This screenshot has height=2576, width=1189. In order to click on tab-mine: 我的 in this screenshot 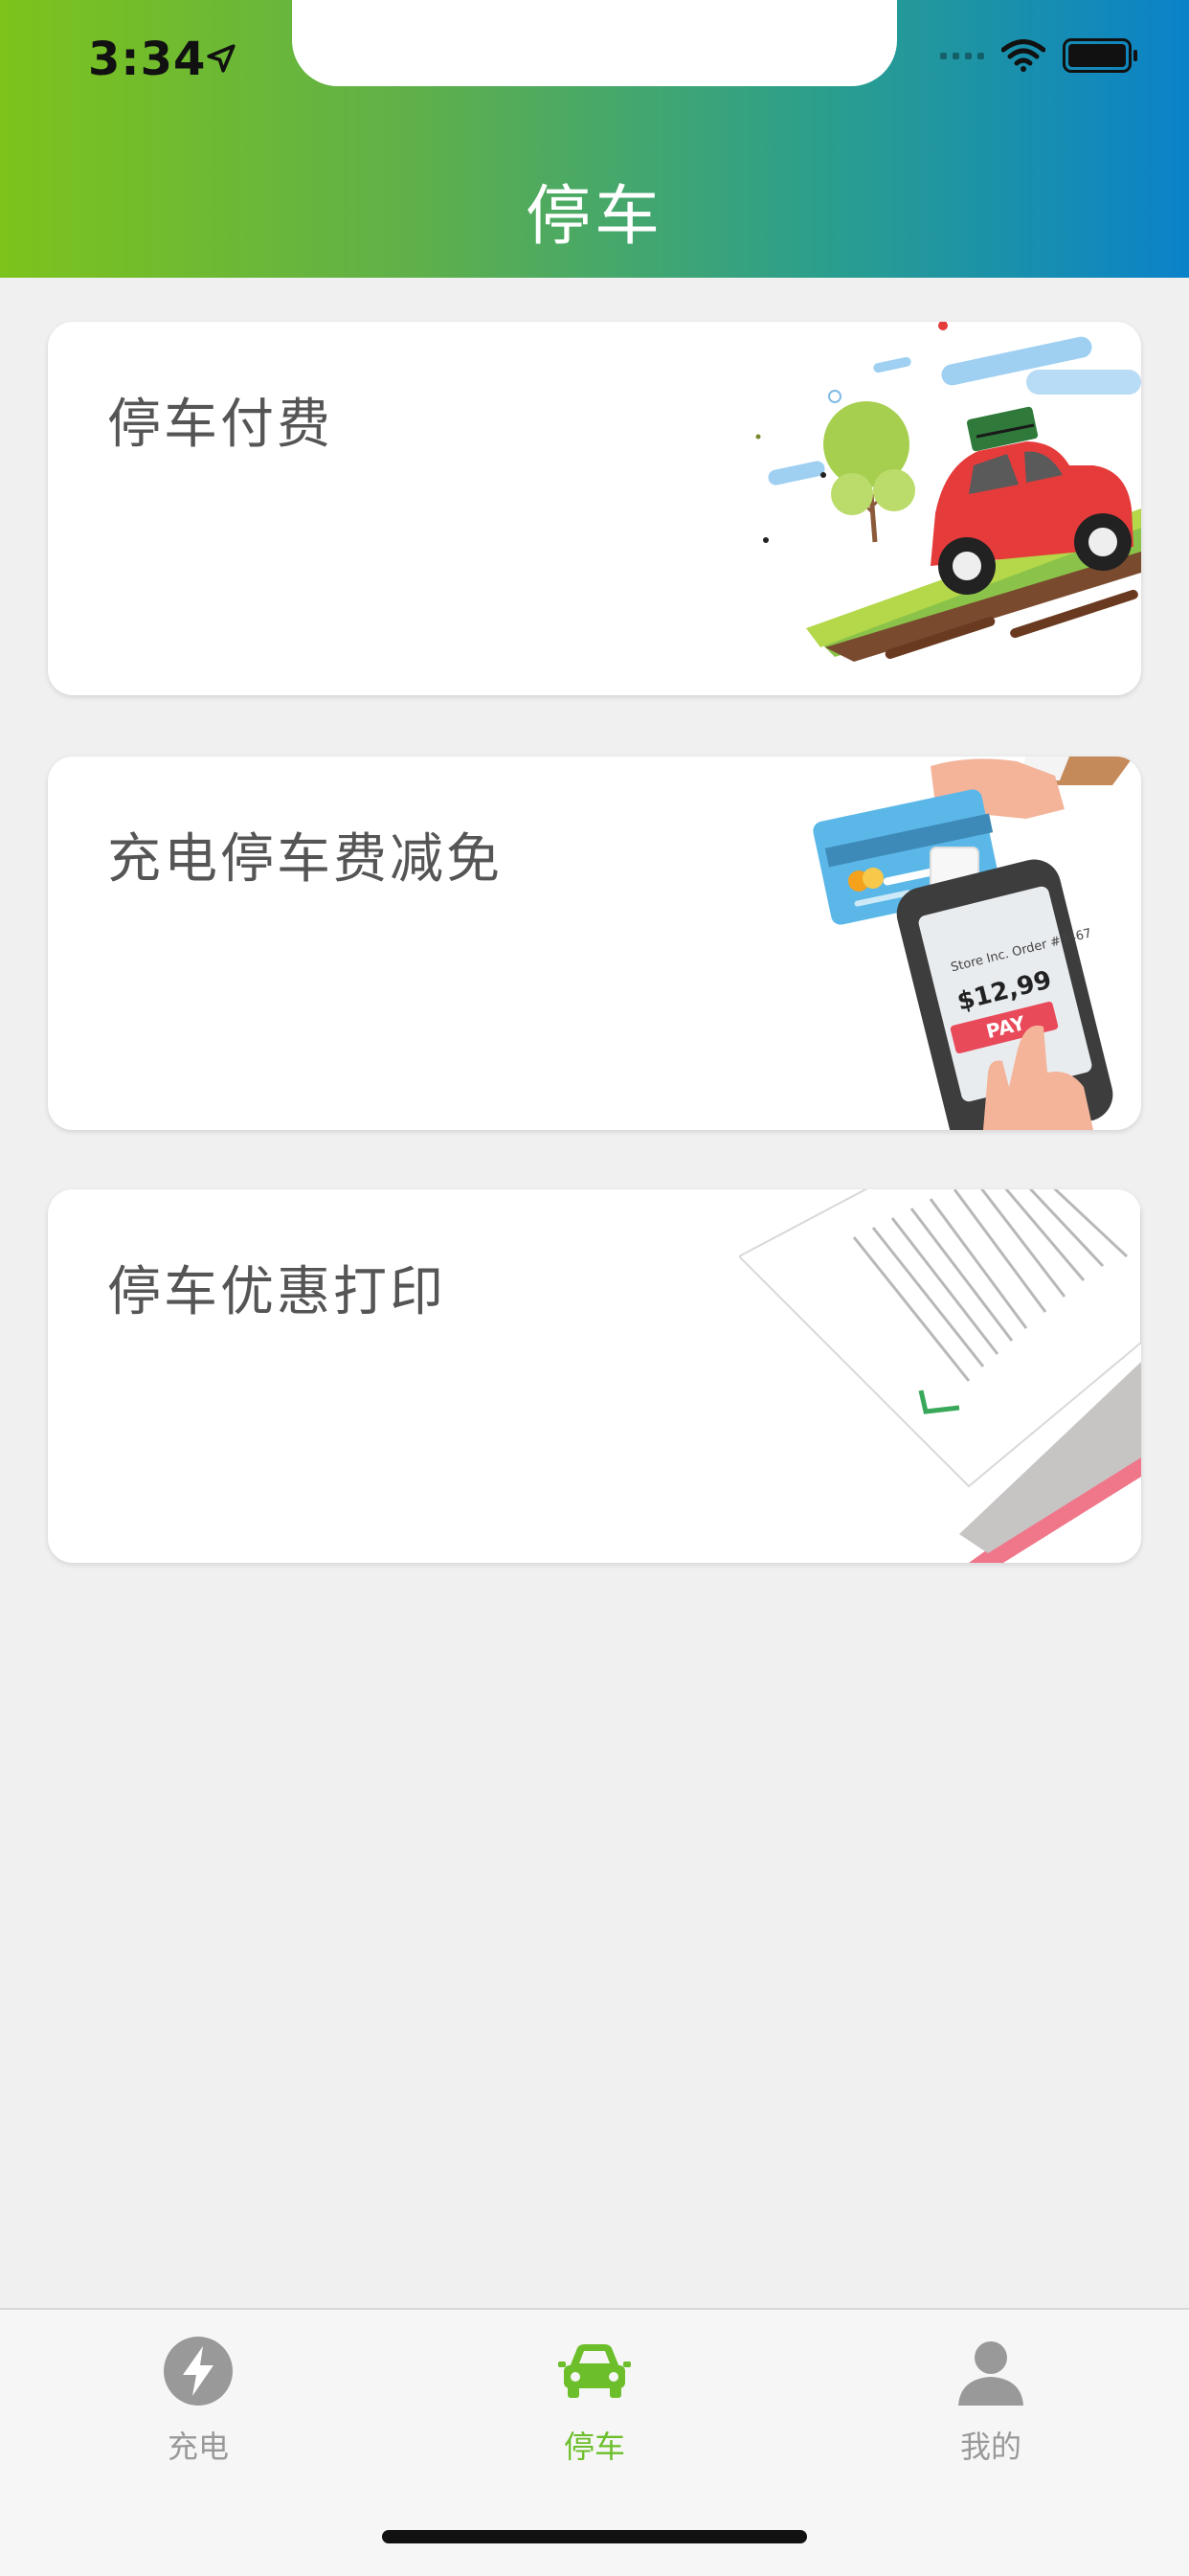, I will do `click(991, 2409)`.